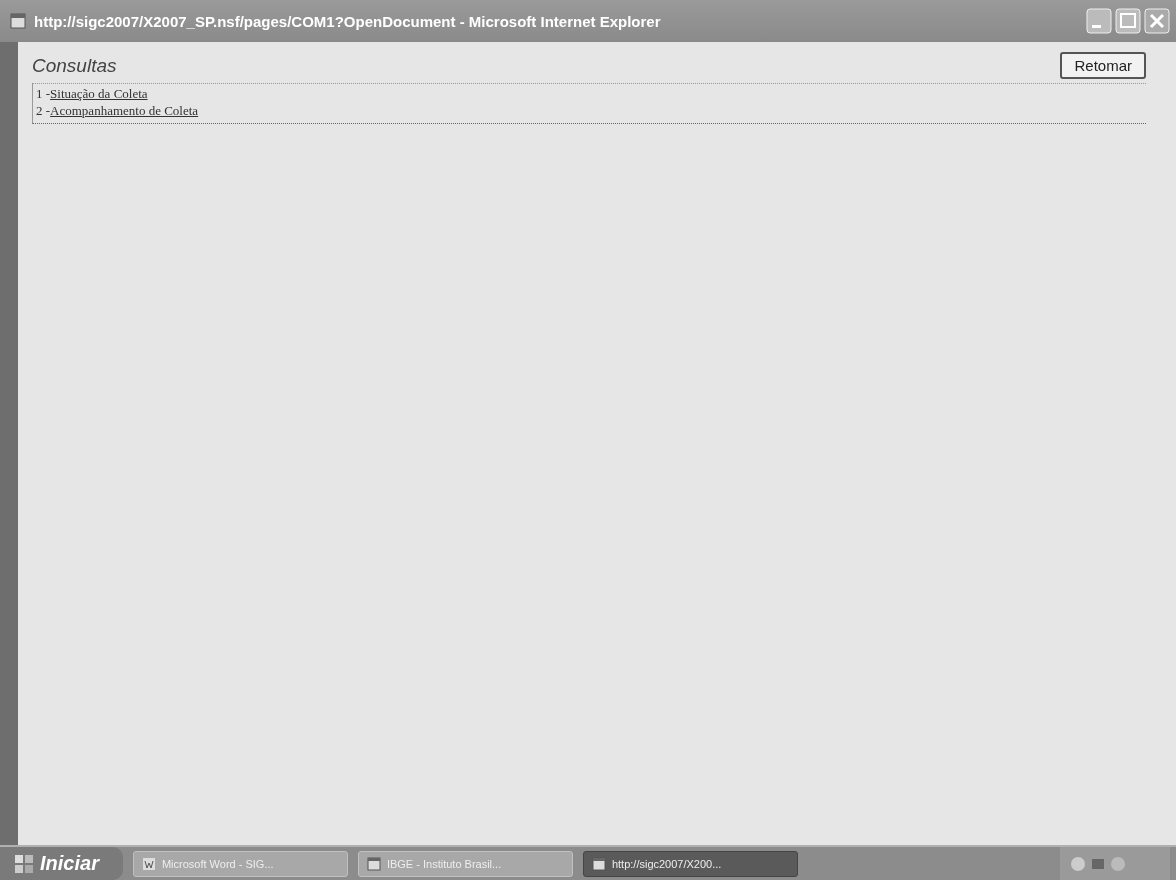  Describe the element at coordinates (61, 863) in the screenshot. I see `start-button: Iniciar` at that location.